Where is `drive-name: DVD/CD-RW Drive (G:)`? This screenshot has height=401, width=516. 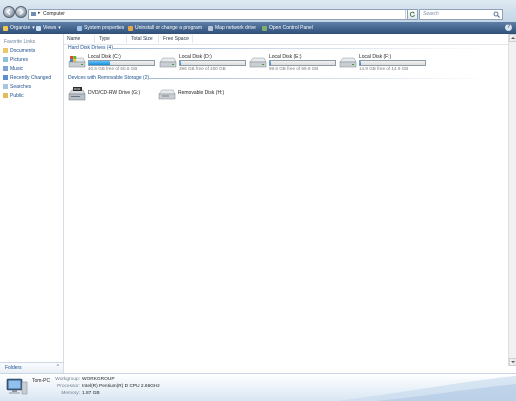
drive-name: DVD/CD-RW Drive (G:) is located at coordinates (114, 93).